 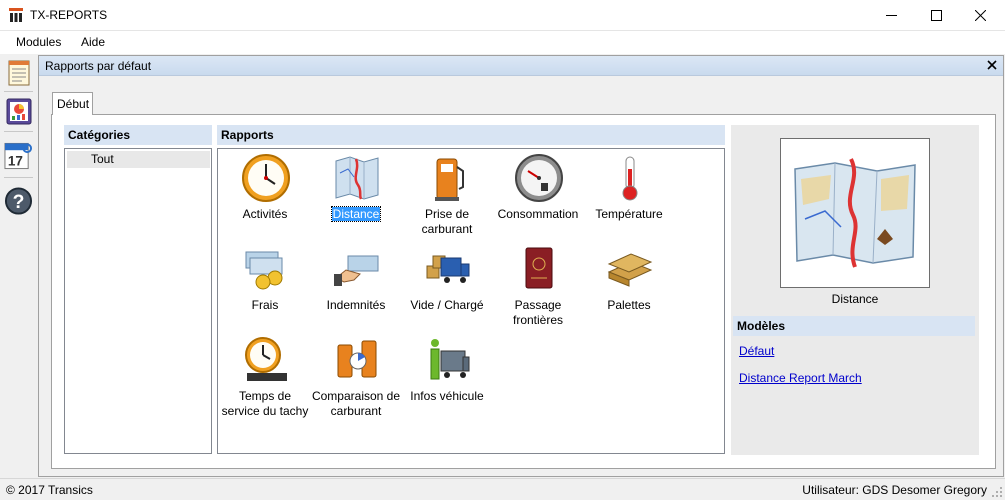 What do you see at coordinates (18, 266) in the screenshot?
I see `left-toolbar: 17 ?` at bounding box center [18, 266].